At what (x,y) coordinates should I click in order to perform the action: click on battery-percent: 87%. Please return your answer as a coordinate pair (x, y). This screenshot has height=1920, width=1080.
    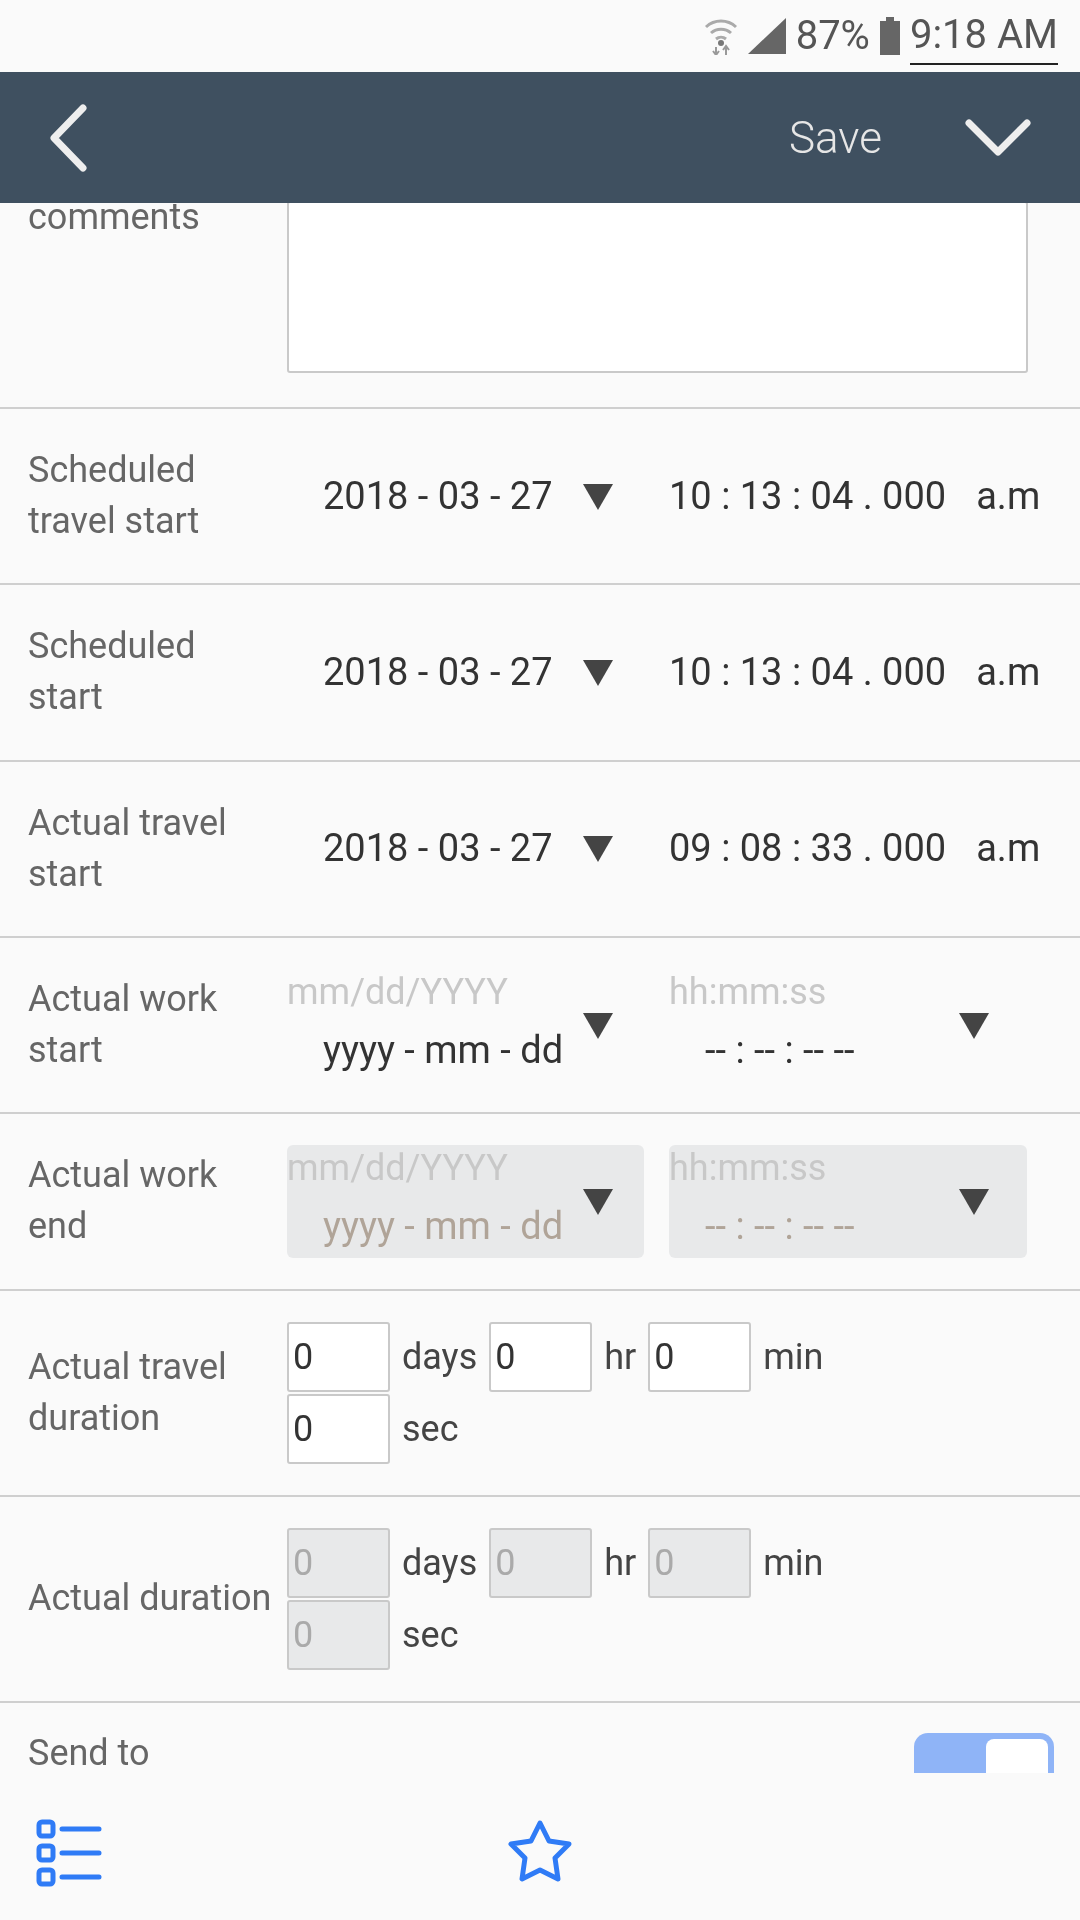
    Looking at the image, I should click on (832, 36).